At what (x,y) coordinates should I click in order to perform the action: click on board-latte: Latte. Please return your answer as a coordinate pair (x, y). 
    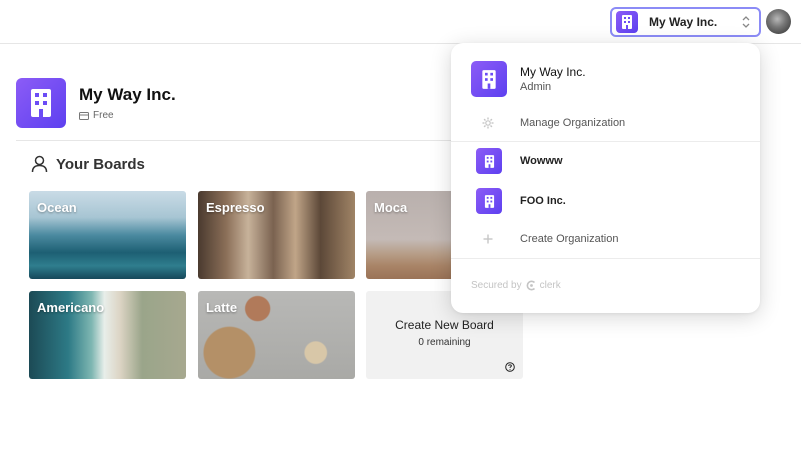
    Looking at the image, I should click on (276, 335).